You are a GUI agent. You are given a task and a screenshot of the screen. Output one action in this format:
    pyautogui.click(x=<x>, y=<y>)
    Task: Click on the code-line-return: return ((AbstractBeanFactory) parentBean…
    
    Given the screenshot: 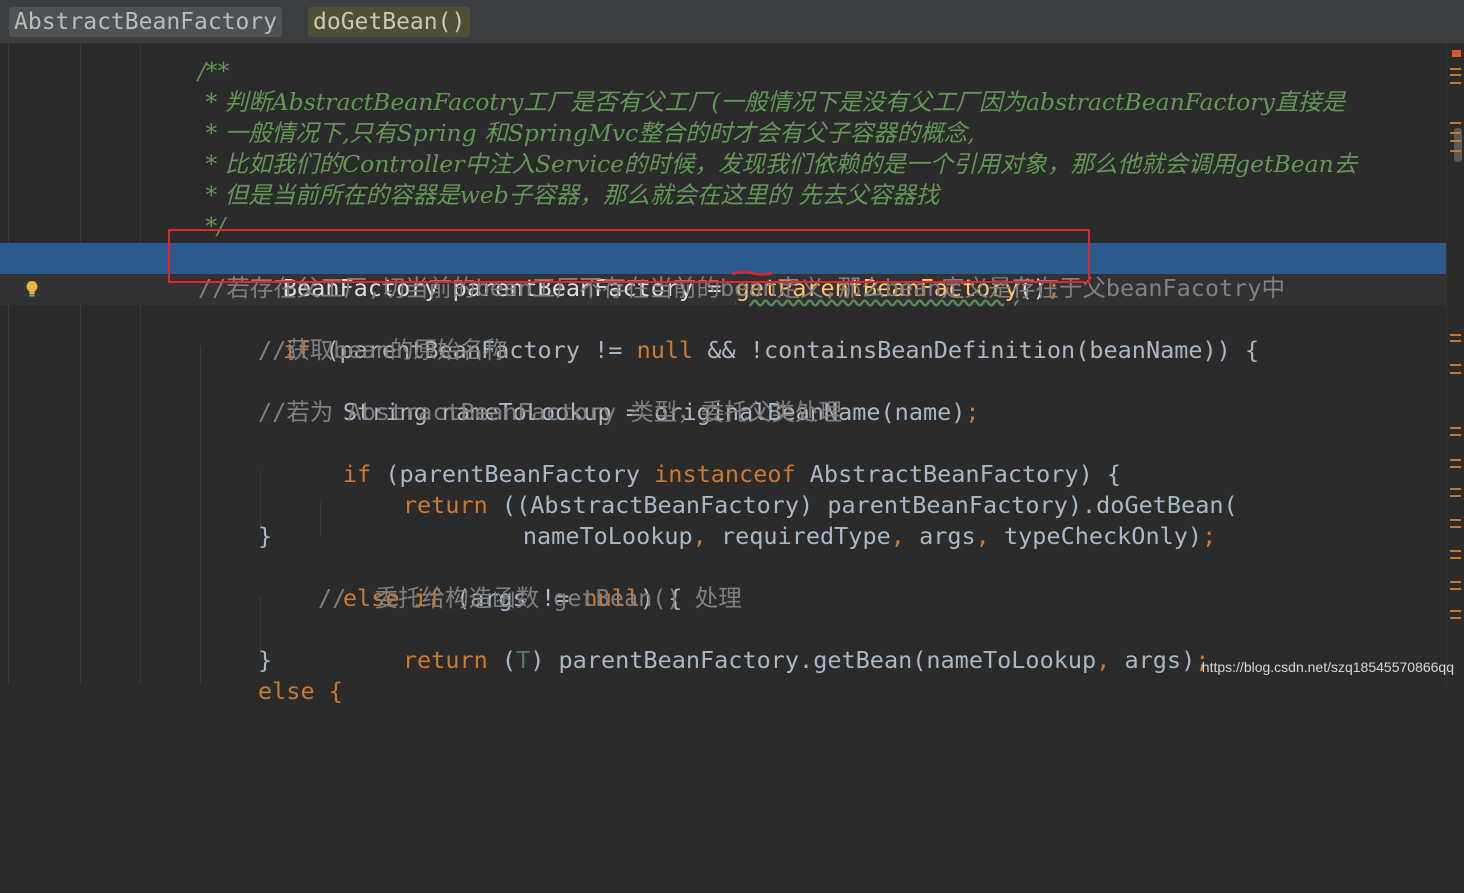 What is the action you would take?
    pyautogui.click(x=820, y=505)
    